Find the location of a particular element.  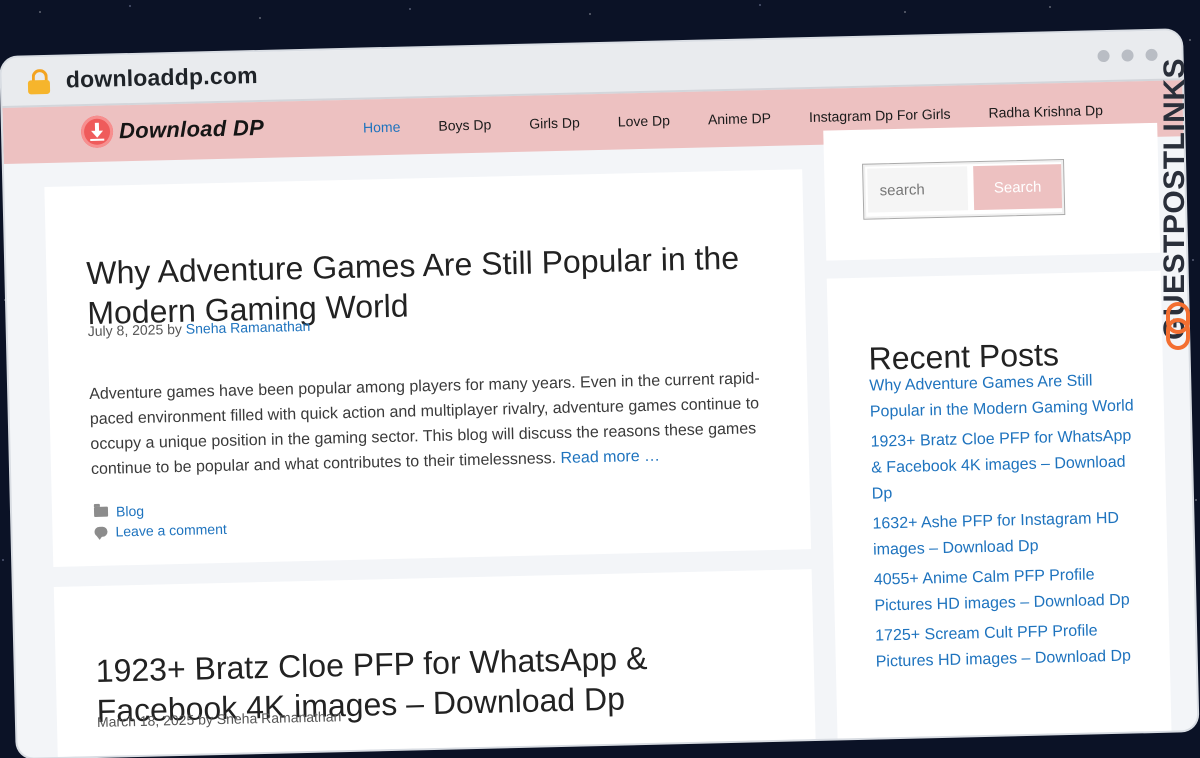

menu-item-boys-dp: Boys Dp is located at coordinates (464, 125).